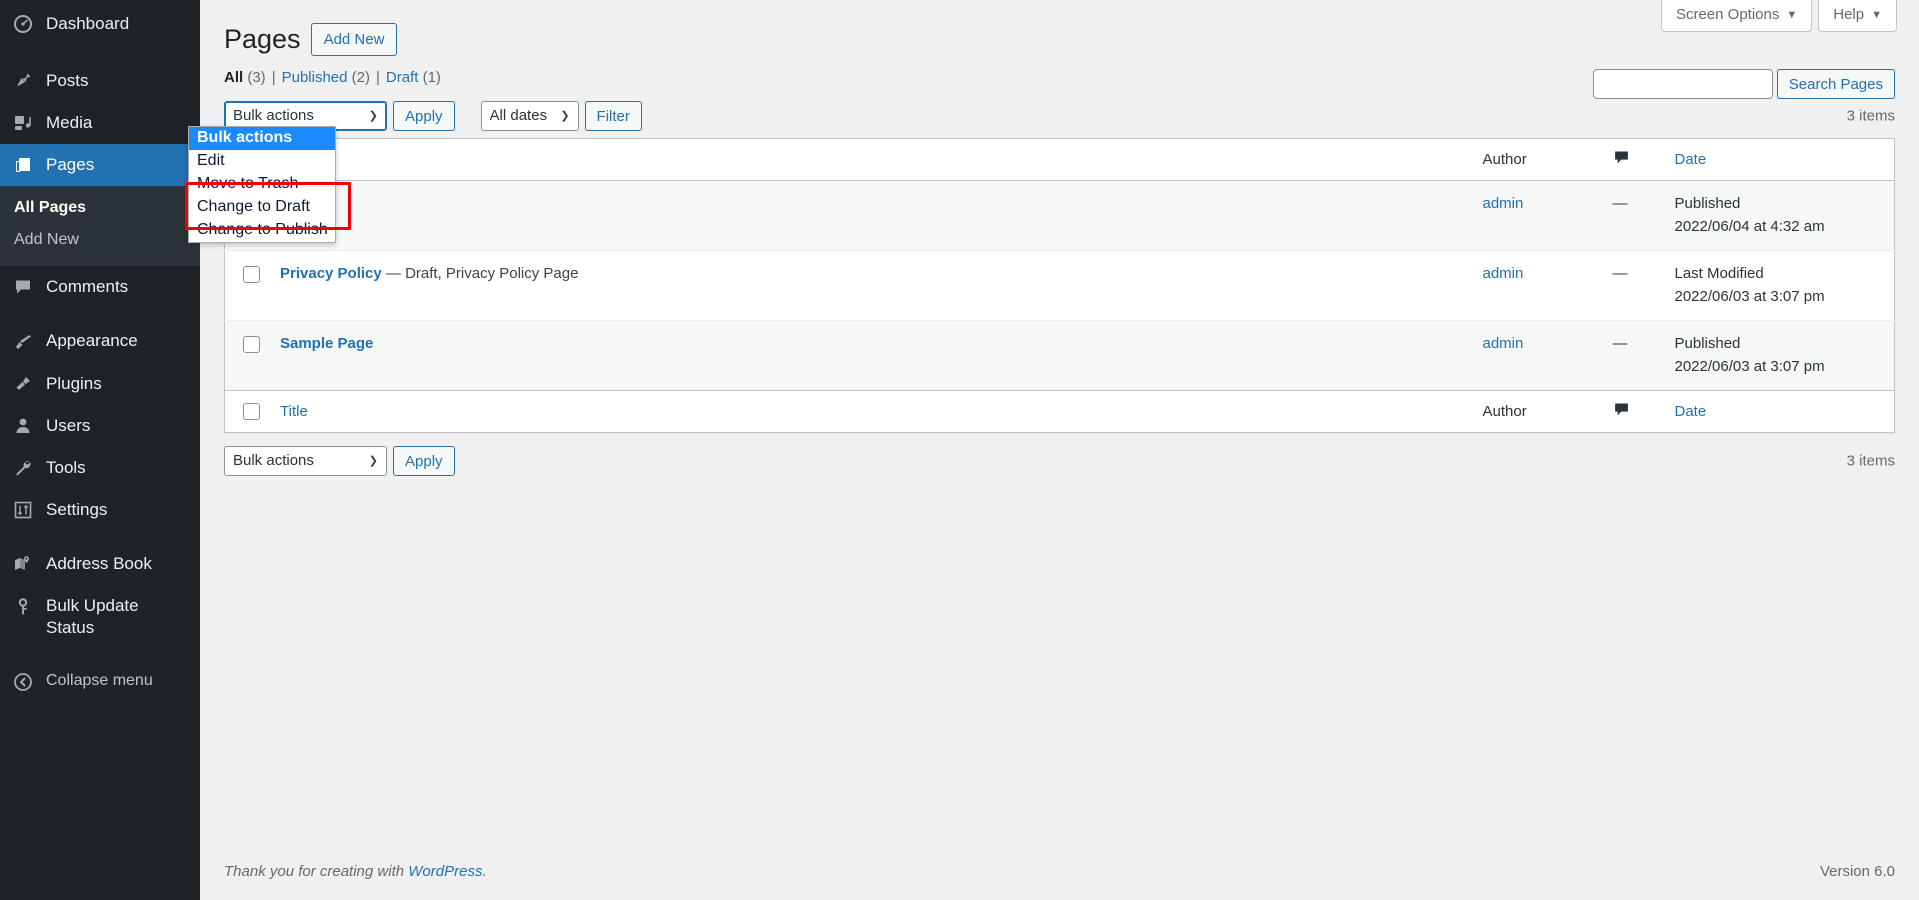 This screenshot has height=900, width=1919. What do you see at coordinates (68, 425) in the screenshot?
I see `sidebar-item-label: Users` at bounding box center [68, 425].